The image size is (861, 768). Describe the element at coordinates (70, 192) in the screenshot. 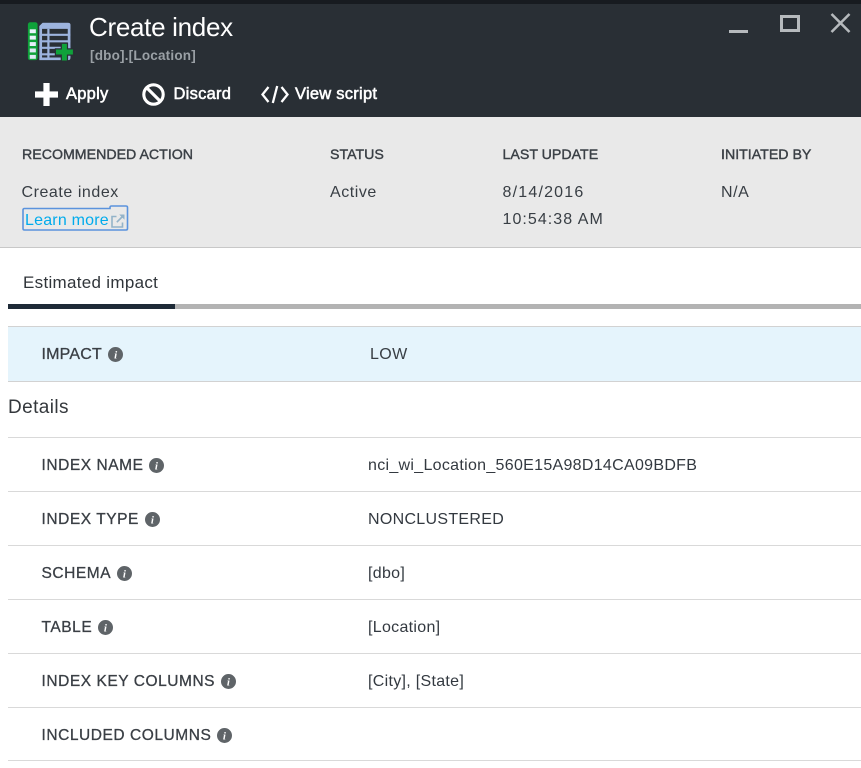

I see `summary-value-recommended-action: Create index` at that location.